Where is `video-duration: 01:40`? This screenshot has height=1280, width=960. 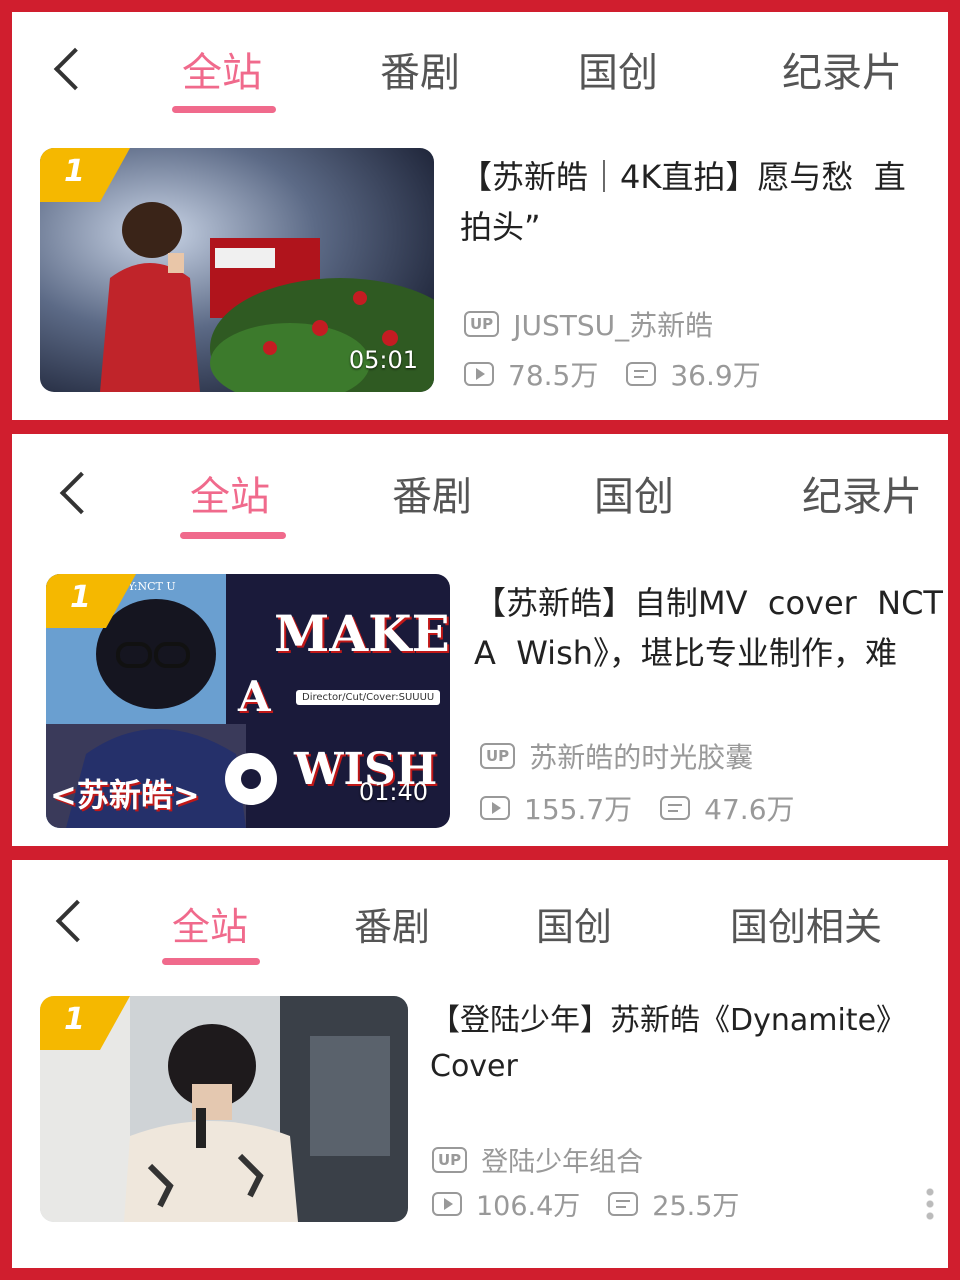 video-duration: 01:40 is located at coordinates (393, 792).